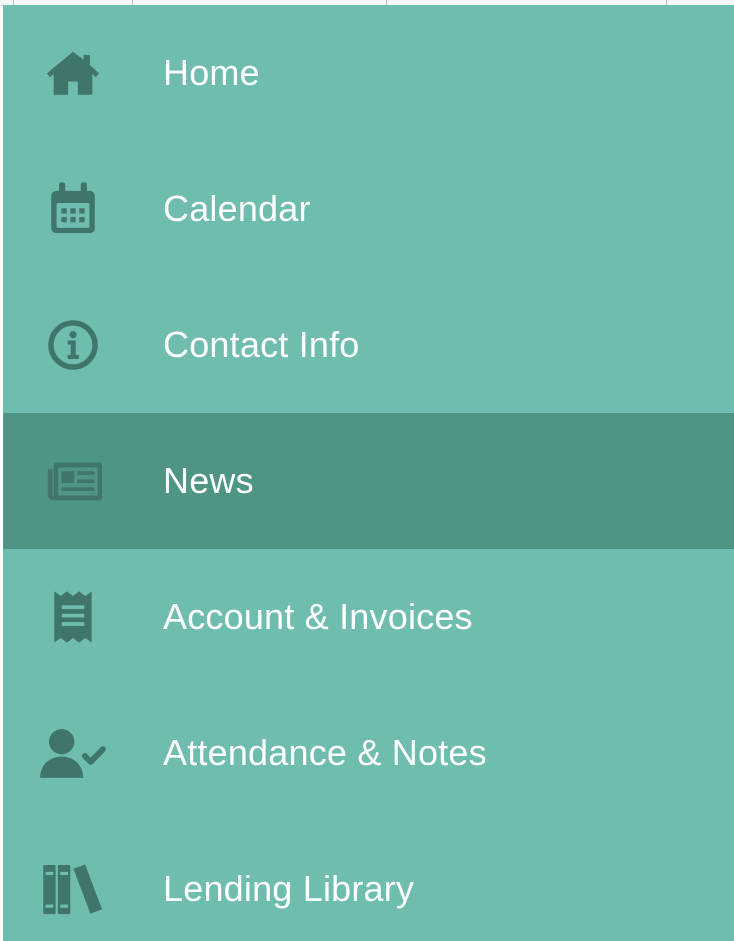  What do you see at coordinates (73, 345) in the screenshot?
I see `info-icon` at bounding box center [73, 345].